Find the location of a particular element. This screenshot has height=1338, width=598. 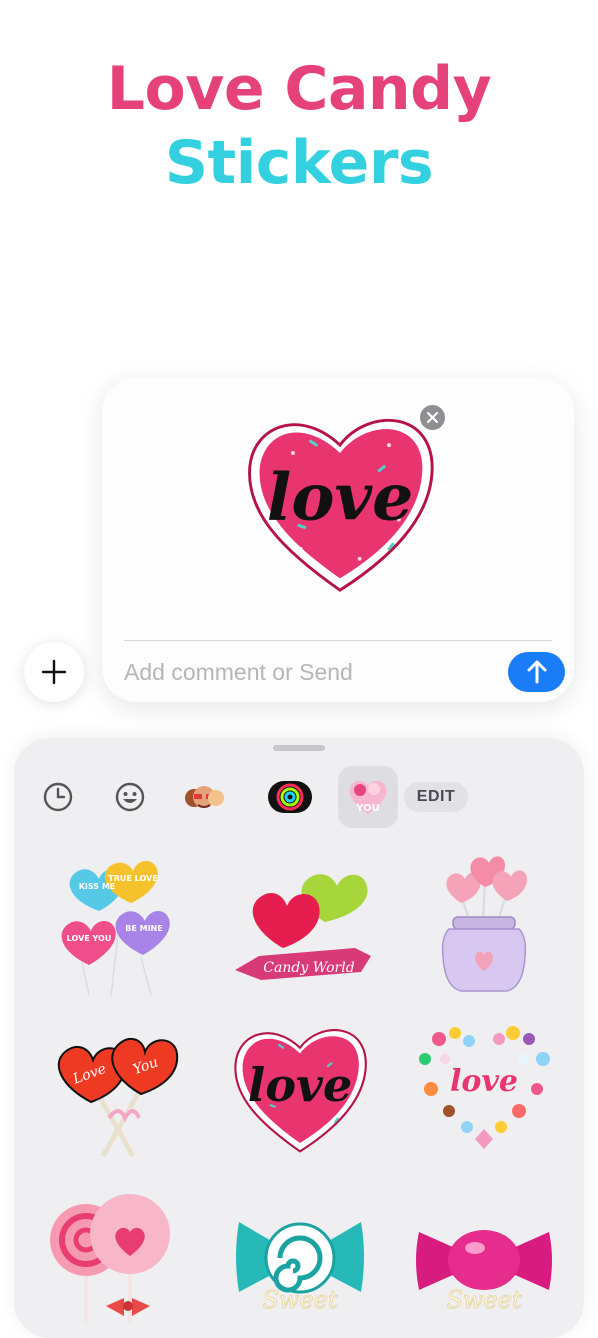

sticker-love-you-lollipops: Love You is located at coordinates (116, 1087).